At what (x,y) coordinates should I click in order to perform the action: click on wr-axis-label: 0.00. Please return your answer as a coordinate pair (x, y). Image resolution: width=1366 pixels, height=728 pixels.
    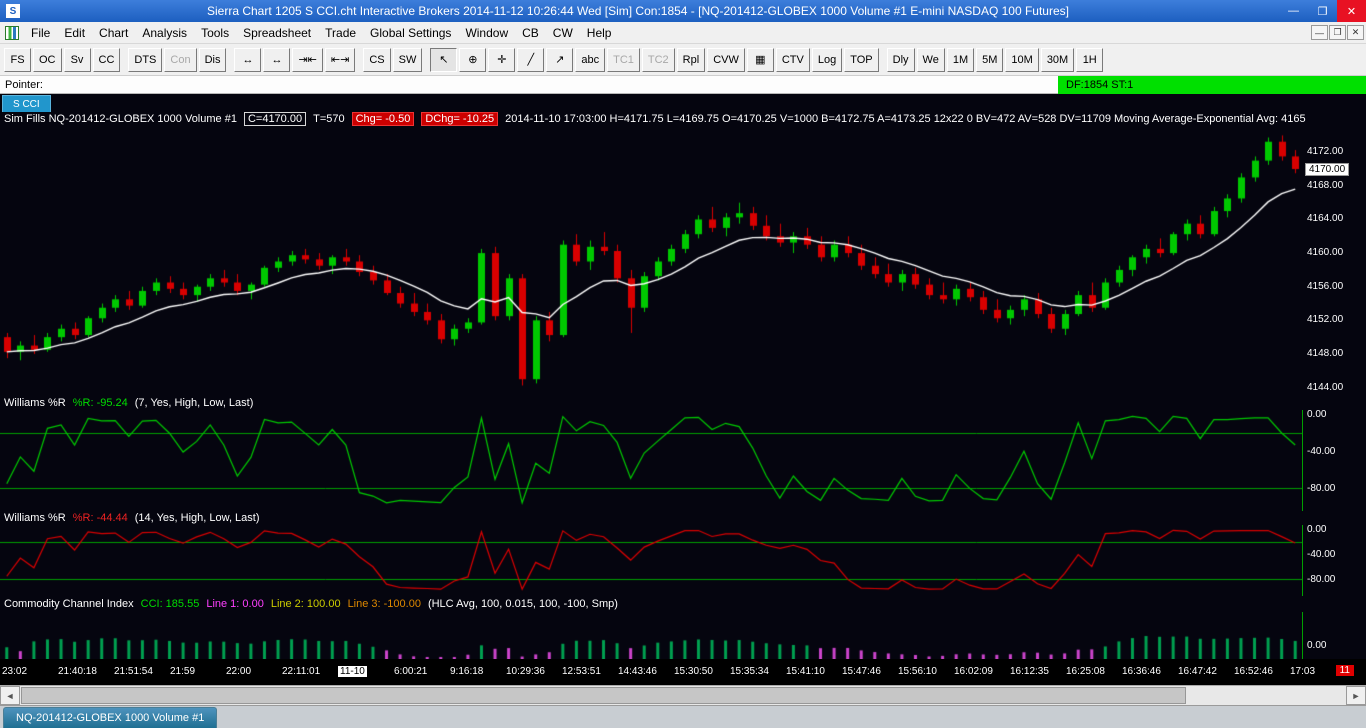
    Looking at the image, I should click on (1317, 414).